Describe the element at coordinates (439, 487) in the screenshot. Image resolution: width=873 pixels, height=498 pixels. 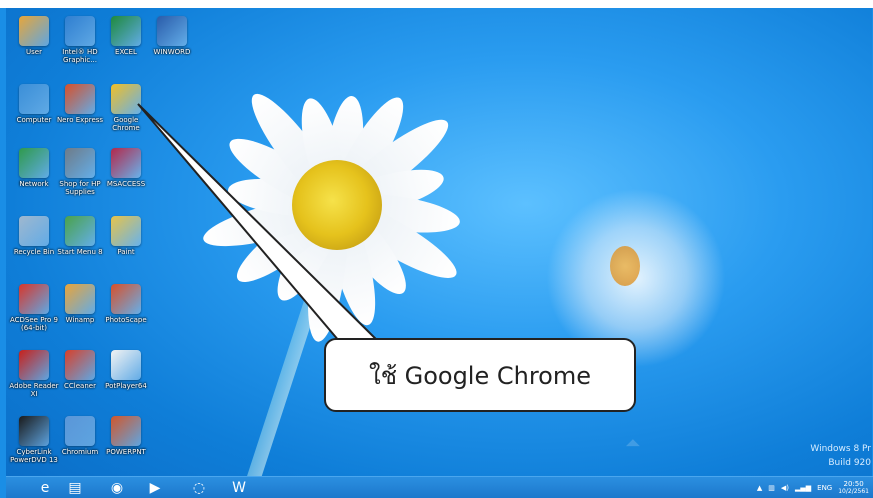
I see `taskbar: e ▤ ◉ ▶ ◌ W ▲ ▥ ◀) ▂▄▆ ENG 20:50 10/2/2561` at that location.